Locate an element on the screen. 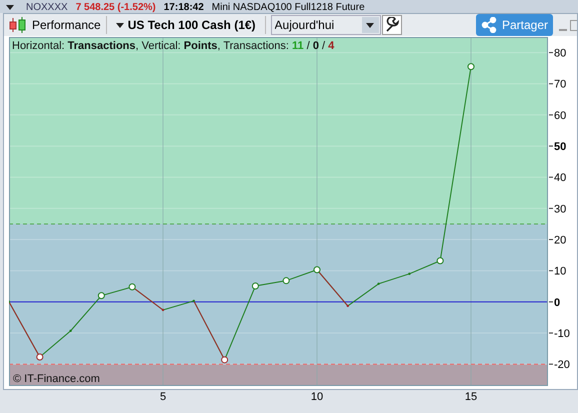  x-axis-label: 10 is located at coordinates (317, 397).